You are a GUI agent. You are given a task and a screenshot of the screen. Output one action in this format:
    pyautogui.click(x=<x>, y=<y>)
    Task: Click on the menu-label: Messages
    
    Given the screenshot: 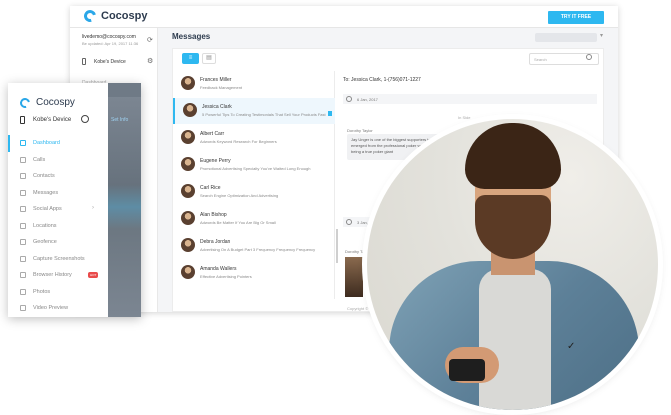 What is the action you would take?
    pyautogui.click(x=46, y=192)
    